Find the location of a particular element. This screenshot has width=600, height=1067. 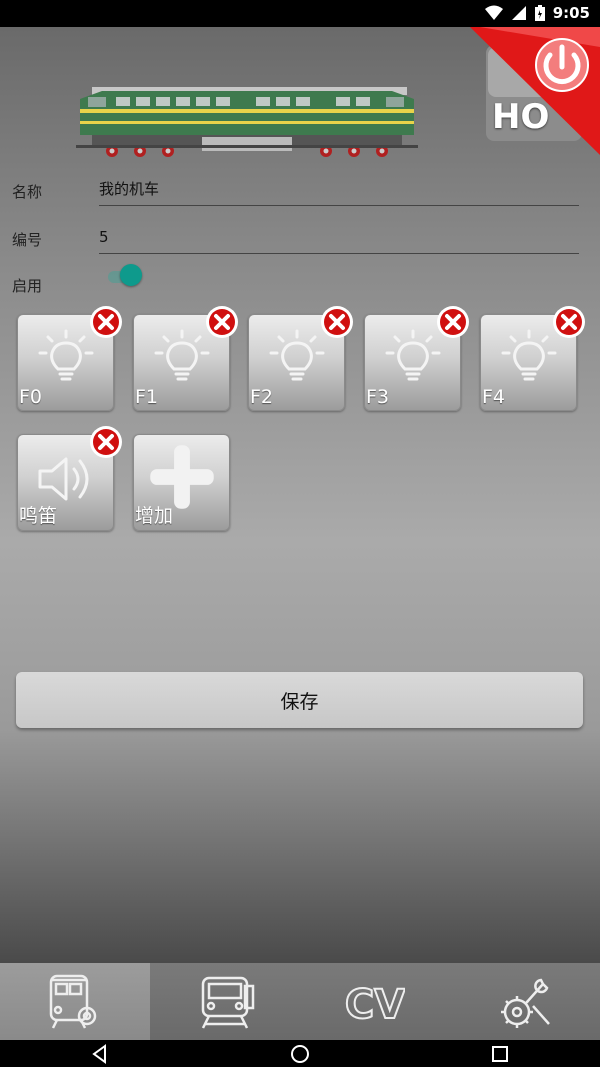

home-icon is located at coordinates (300, 1054).